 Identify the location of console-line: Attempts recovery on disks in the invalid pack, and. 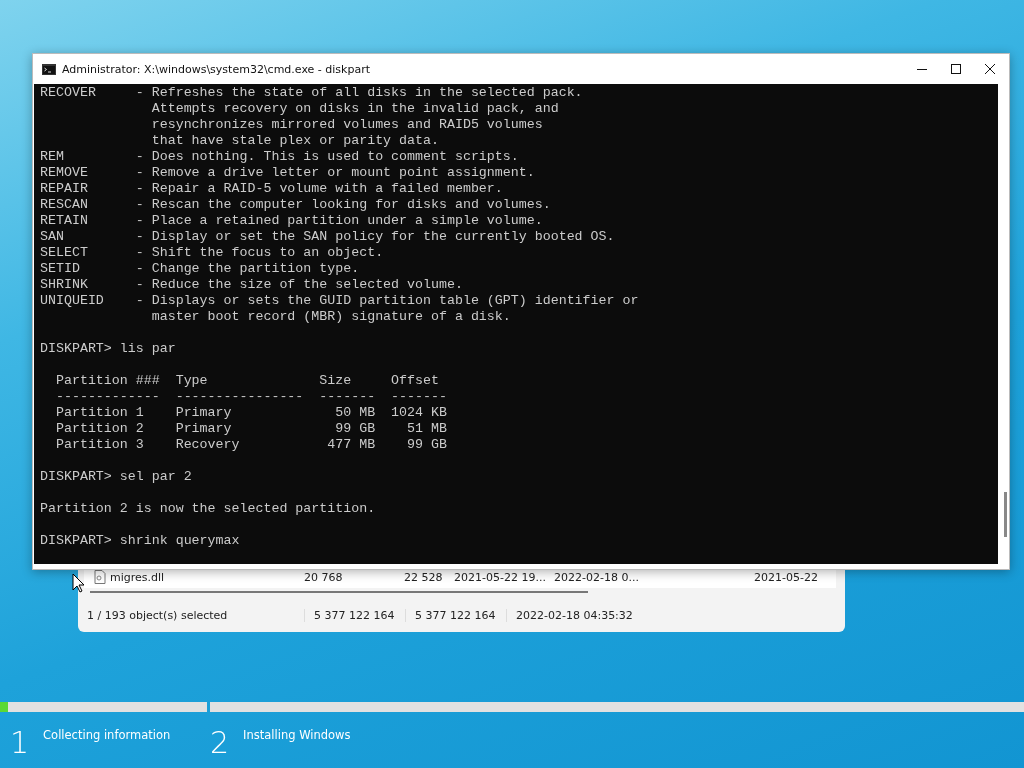
(354, 109).